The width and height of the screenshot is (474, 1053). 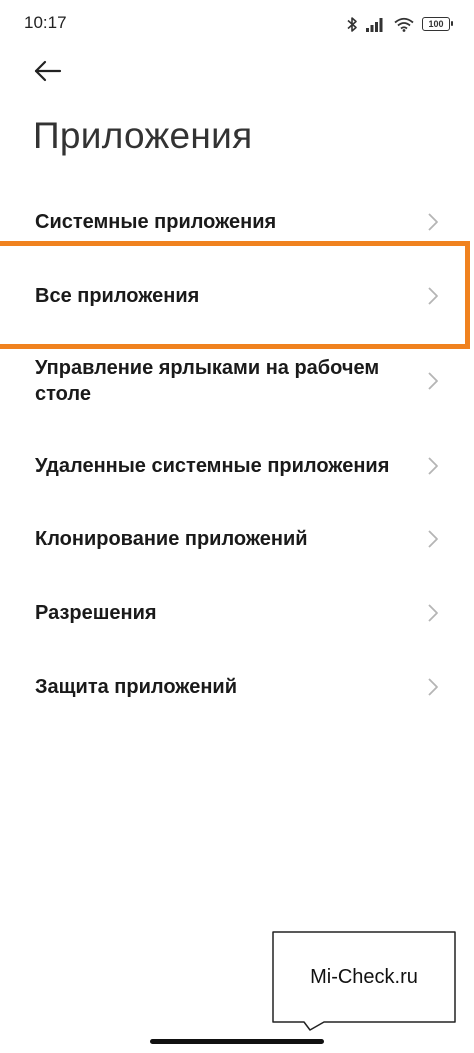 I want to click on list-item-label: Удаленные системные приложения, so click(x=212, y=466).